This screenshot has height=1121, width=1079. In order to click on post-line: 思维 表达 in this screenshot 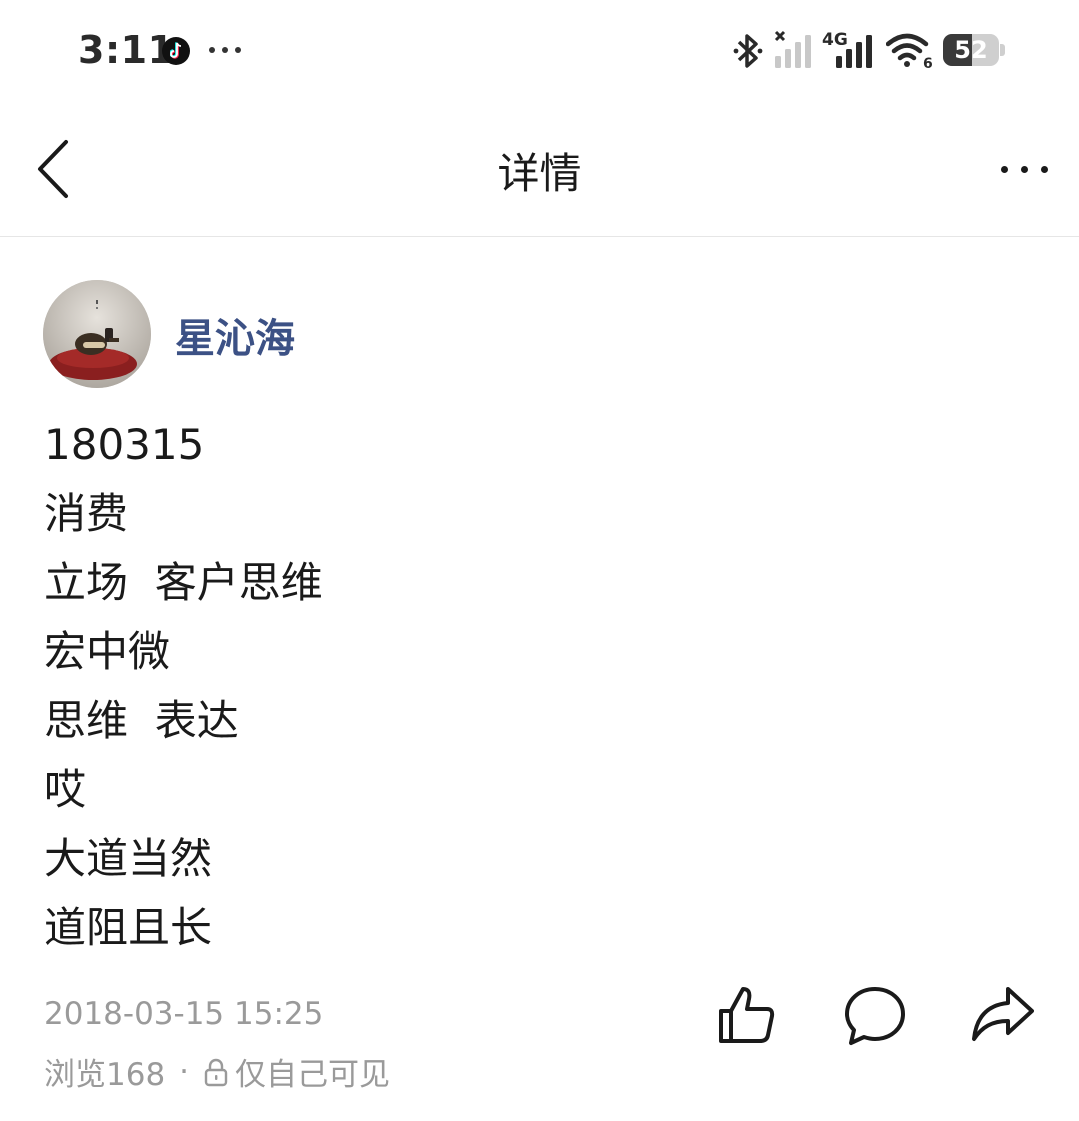, I will do `click(141, 720)`.